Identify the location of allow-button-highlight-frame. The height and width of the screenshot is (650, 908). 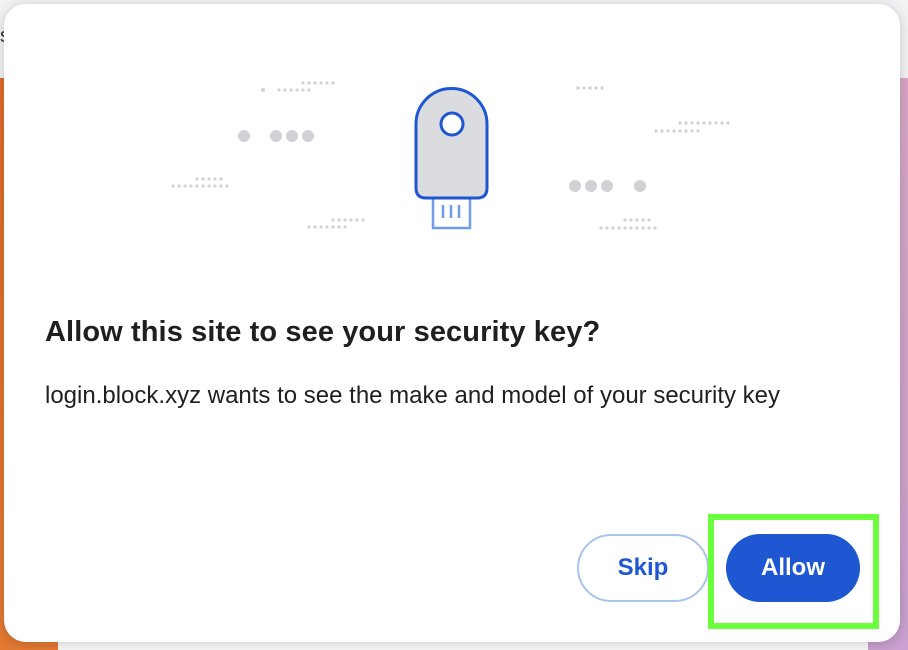
(793, 571).